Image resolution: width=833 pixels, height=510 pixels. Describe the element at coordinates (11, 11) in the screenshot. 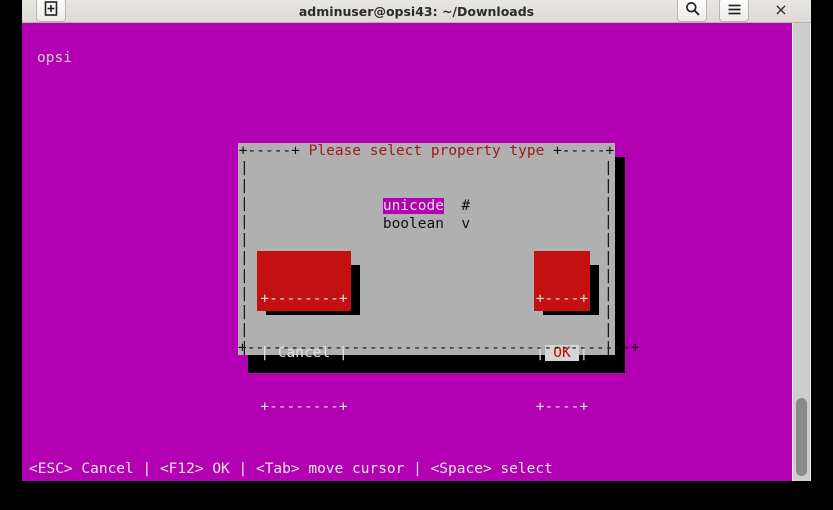

I see `titlebar-left-gap` at that location.